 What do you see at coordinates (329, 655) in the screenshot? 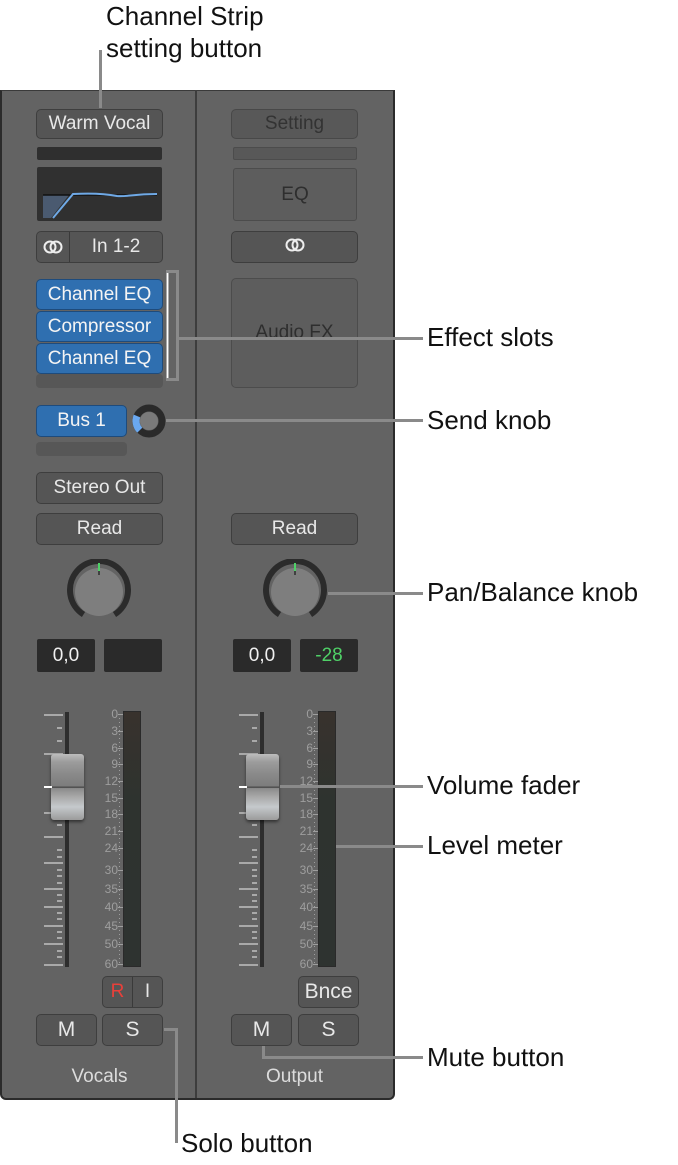
I see `peak-readout-output: -28` at bounding box center [329, 655].